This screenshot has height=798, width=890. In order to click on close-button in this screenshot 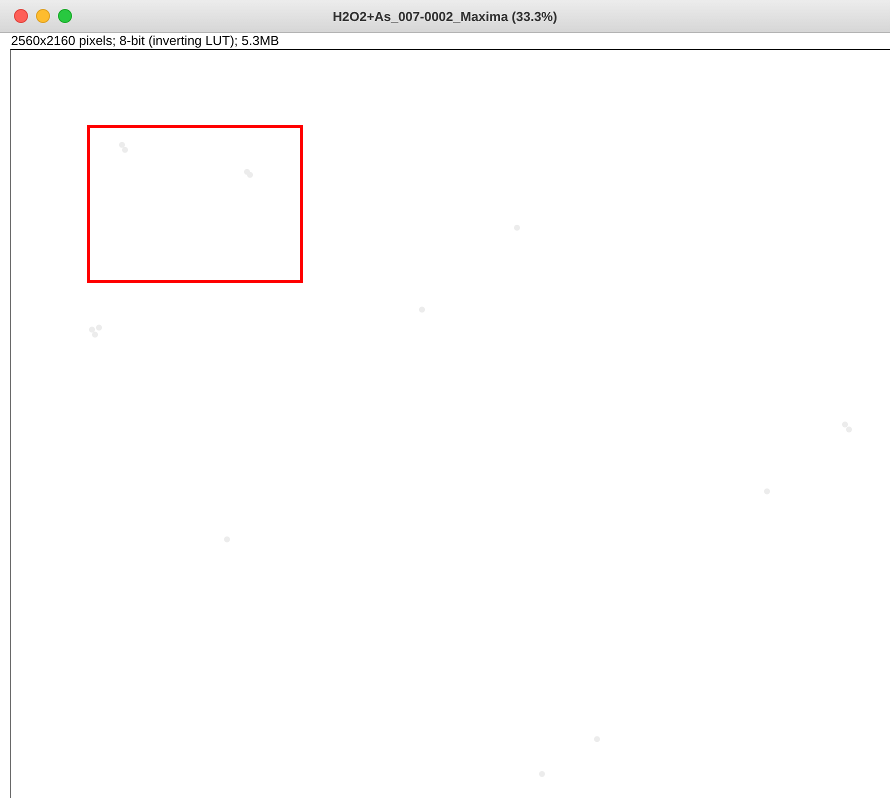, I will do `click(21, 16)`.